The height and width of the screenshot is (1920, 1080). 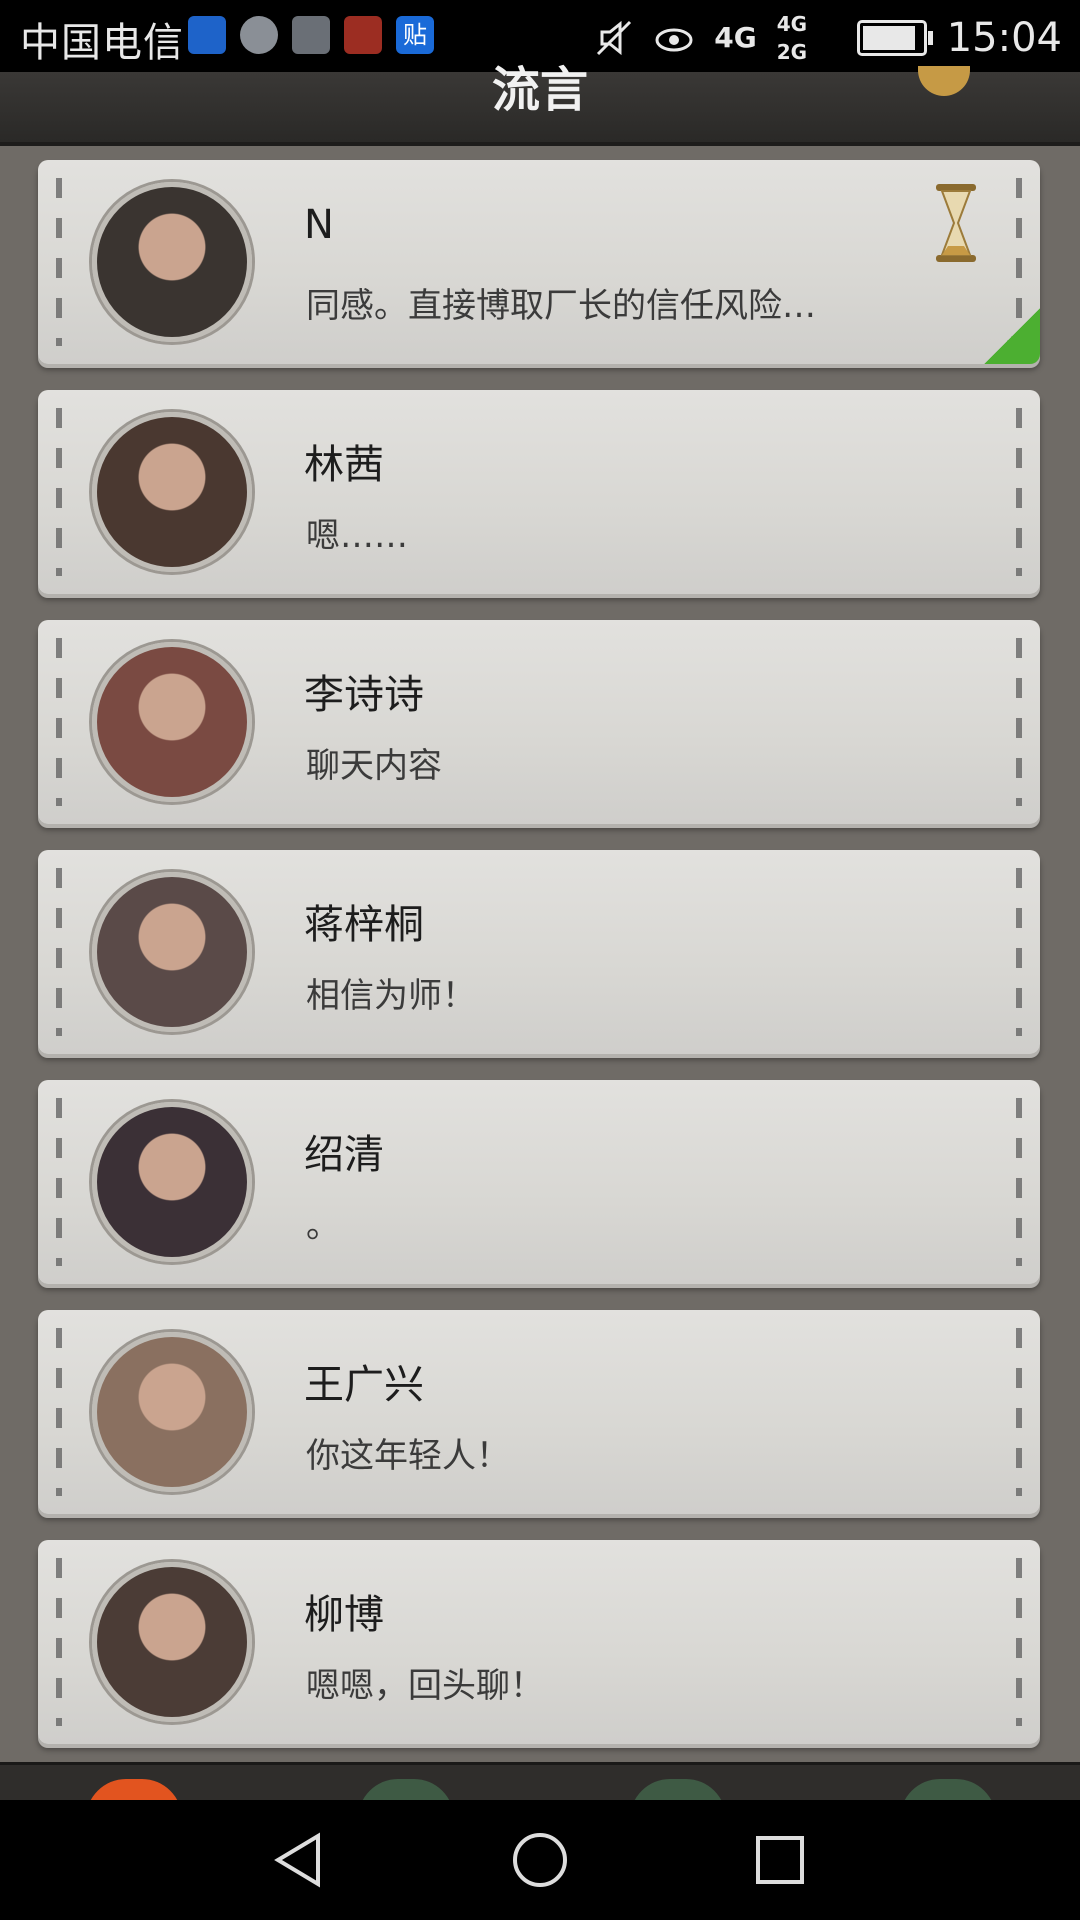 I want to click on bottom-tab-bar, so click(x=540, y=1790).